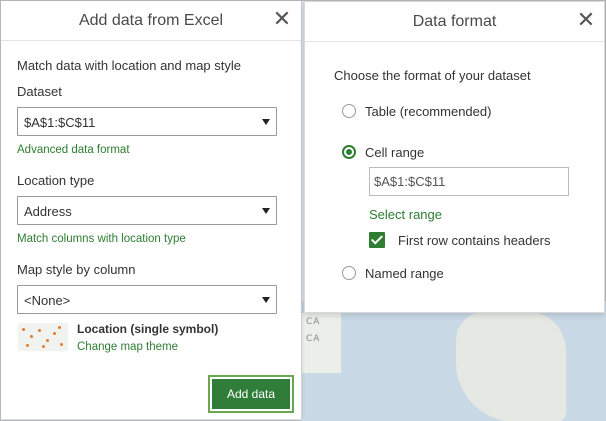 The width and height of the screenshot is (606, 421). Describe the element at coordinates (129, 65) in the screenshot. I see `intro-text: Match data with location and map style` at that location.